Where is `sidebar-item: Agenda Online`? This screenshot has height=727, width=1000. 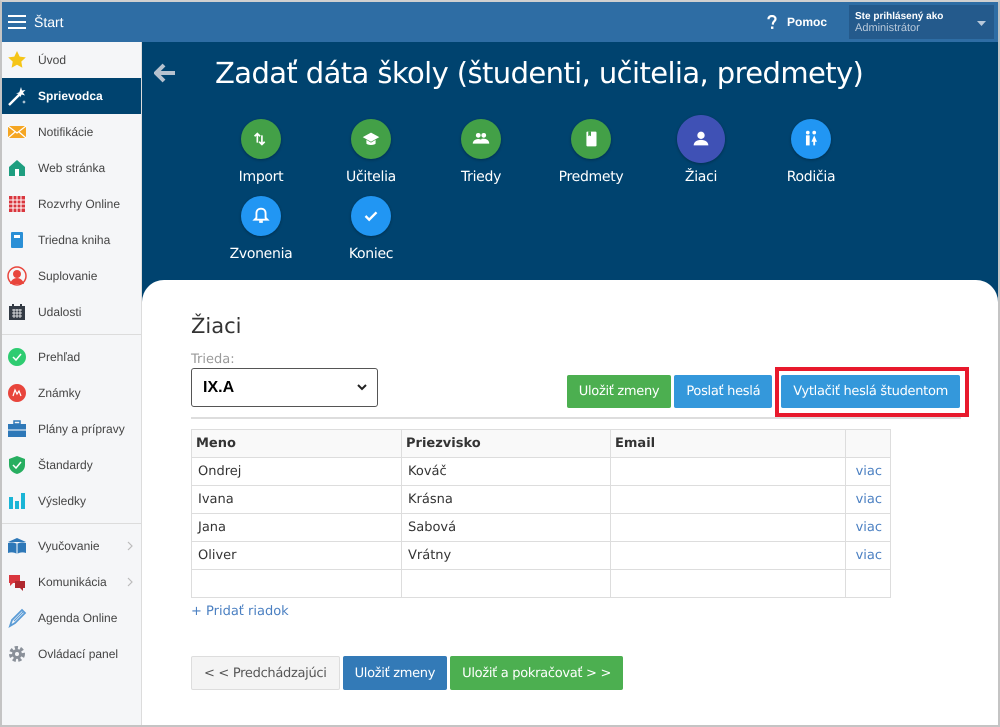
sidebar-item: Agenda Online is located at coordinates (71, 618).